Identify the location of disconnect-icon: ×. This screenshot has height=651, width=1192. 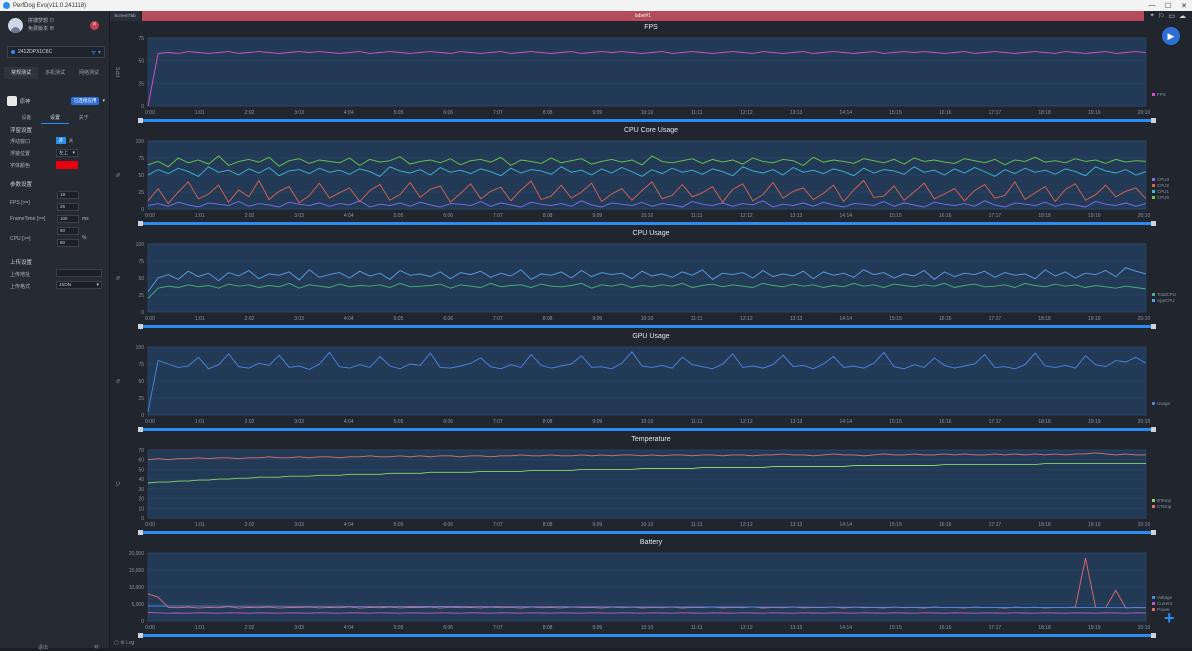
(94, 25).